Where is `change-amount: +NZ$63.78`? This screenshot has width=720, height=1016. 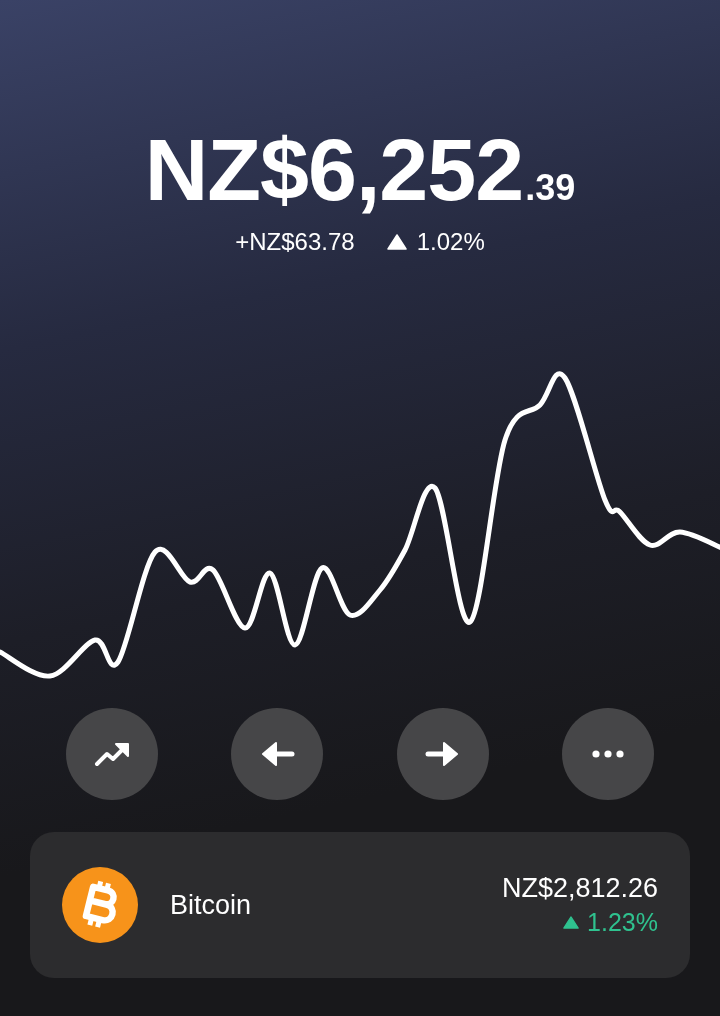
change-amount: +NZ$63.78 is located at coordinates (295, 242).